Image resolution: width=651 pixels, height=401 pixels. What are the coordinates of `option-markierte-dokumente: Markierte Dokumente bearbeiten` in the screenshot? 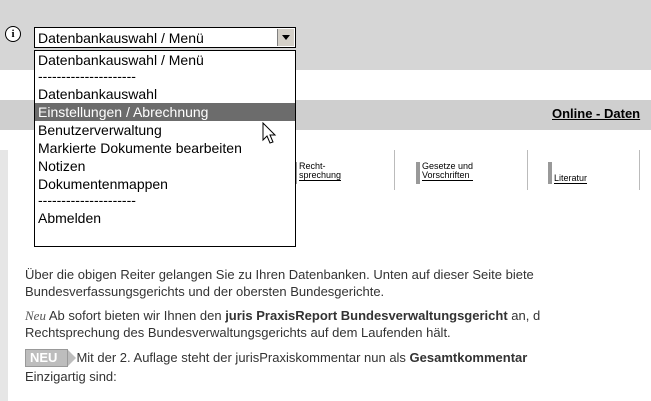 It's located at (165, 148).